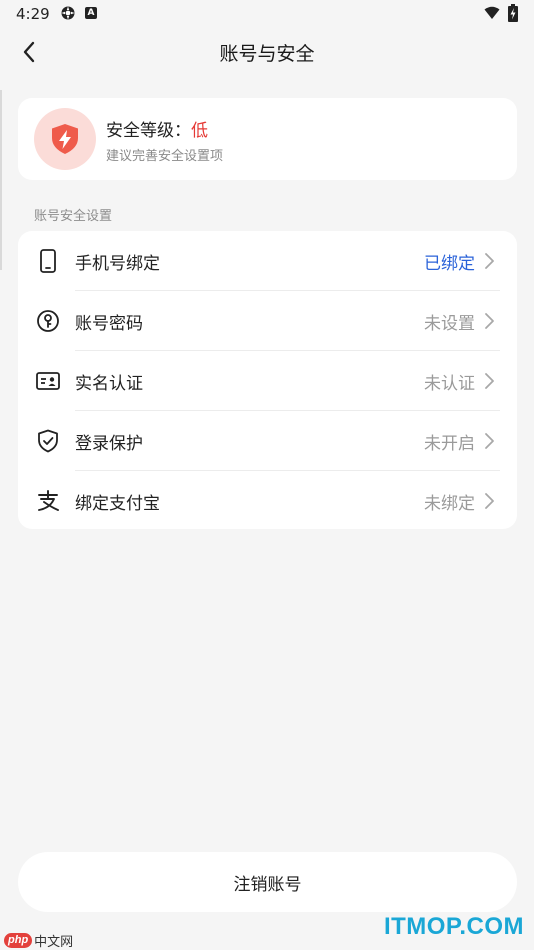 Image resolution: width=534 pixels, height=950 pixels. What do you see at coordinates (68, 13) in the screenshot?
I see `settings-gear-icon` at bounding box center [68, 13].